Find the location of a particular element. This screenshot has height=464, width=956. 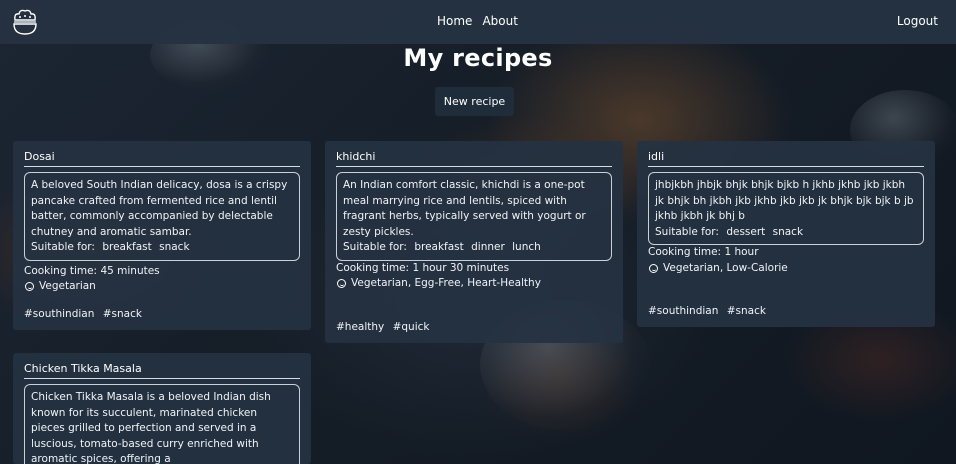

hashtag: #healthy is located at coordinates (360, 327).